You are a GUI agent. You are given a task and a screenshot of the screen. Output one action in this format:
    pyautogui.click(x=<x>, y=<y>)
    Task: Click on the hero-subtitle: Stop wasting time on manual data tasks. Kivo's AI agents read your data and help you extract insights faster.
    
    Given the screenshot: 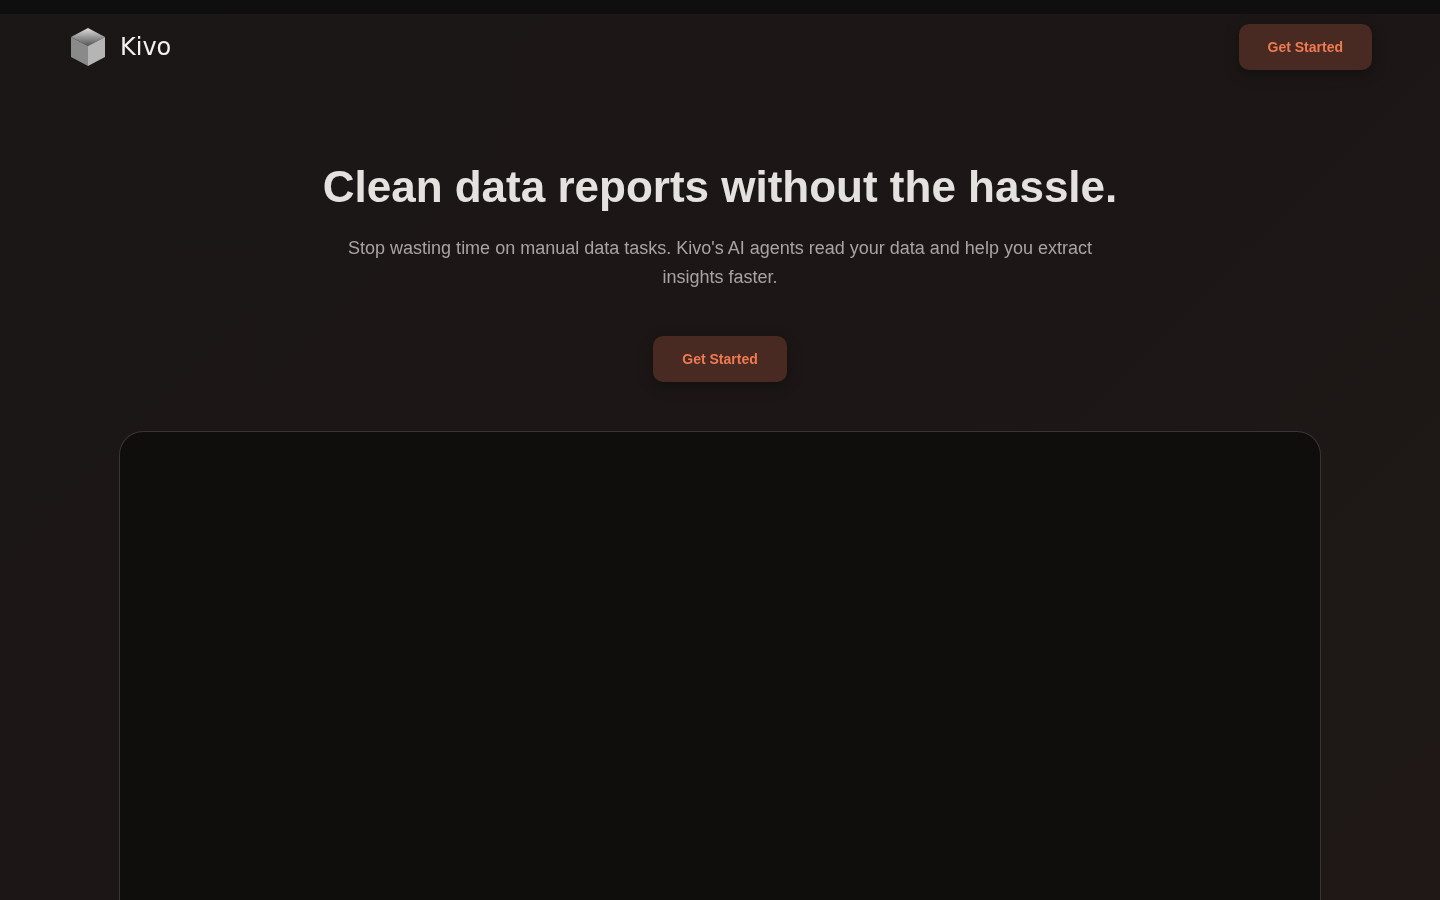 What is the action you would take?
    pyautogui.click(x=720, y=263)
    